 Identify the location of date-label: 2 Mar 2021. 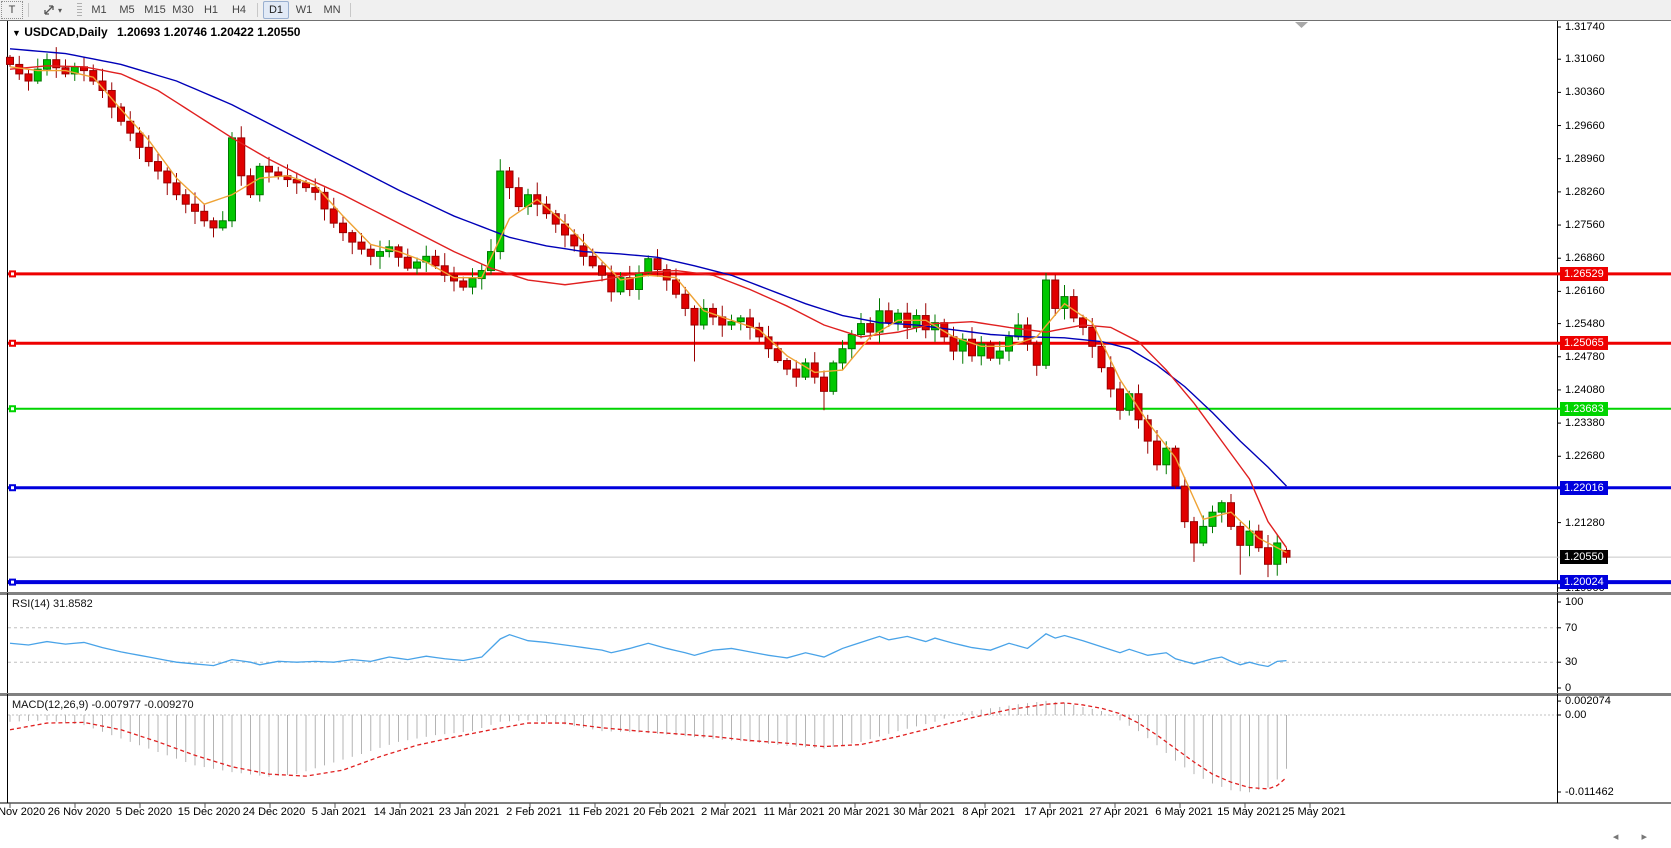
(729, 812).